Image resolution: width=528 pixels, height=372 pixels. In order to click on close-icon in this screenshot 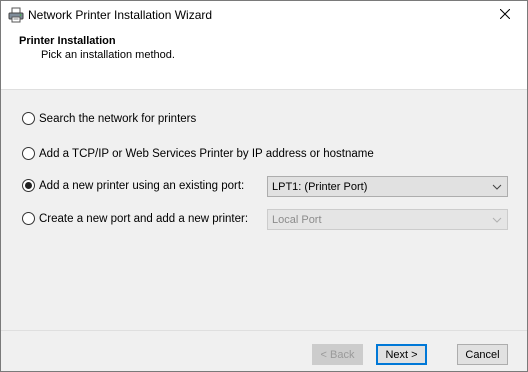, I will do `click(505, 15)`.